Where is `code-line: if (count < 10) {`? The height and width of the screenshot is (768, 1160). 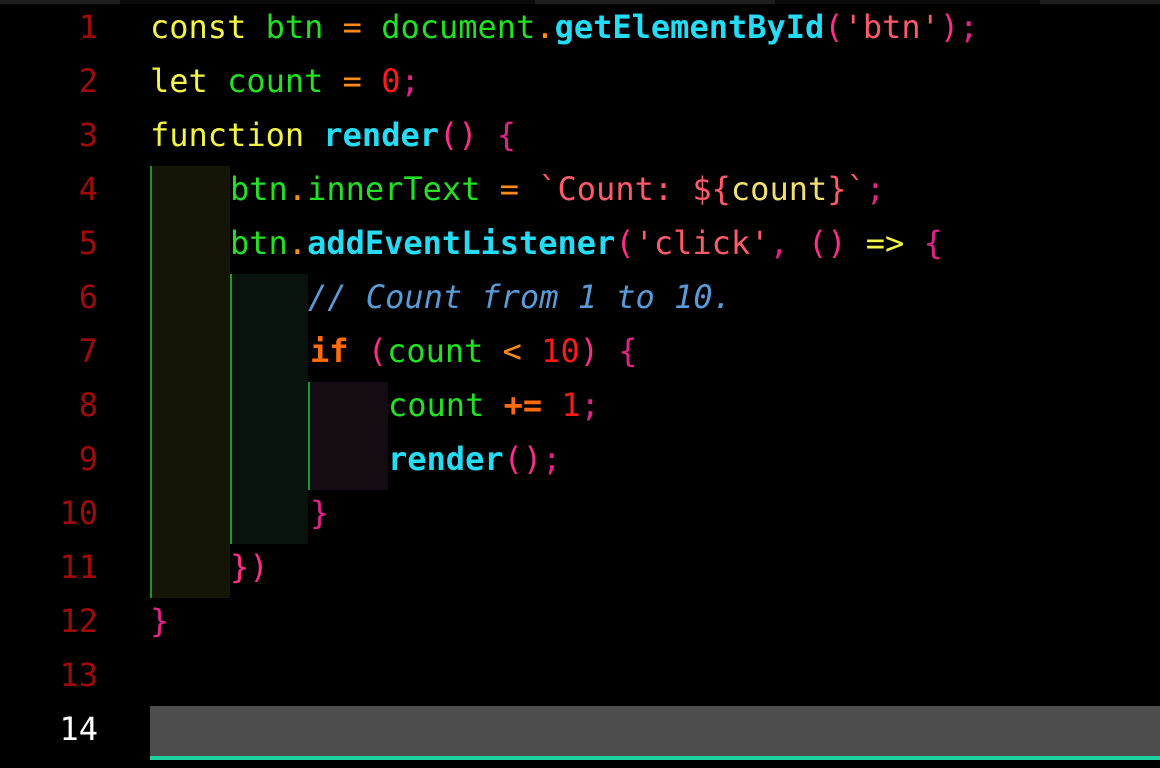
code-line: if (count < 10) { is located at coordinates (474, 351).